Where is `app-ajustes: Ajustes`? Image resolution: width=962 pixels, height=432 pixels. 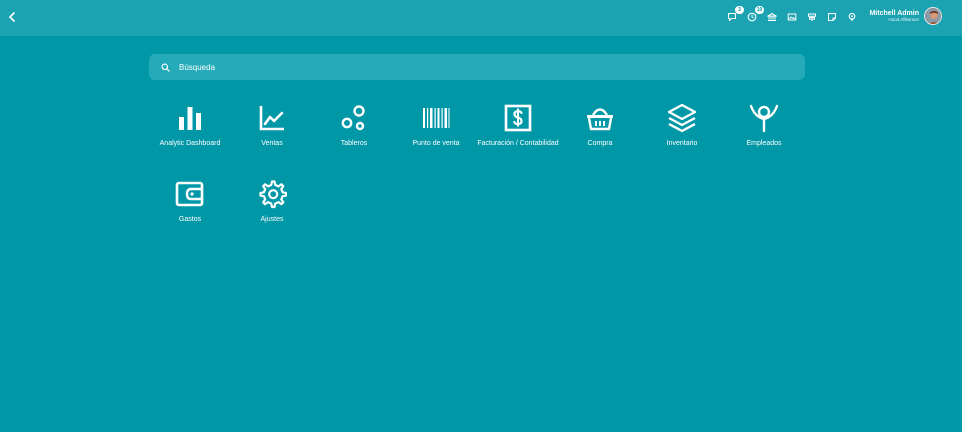
app-ajustes: Ajustes is located at coordinates (272, 208).